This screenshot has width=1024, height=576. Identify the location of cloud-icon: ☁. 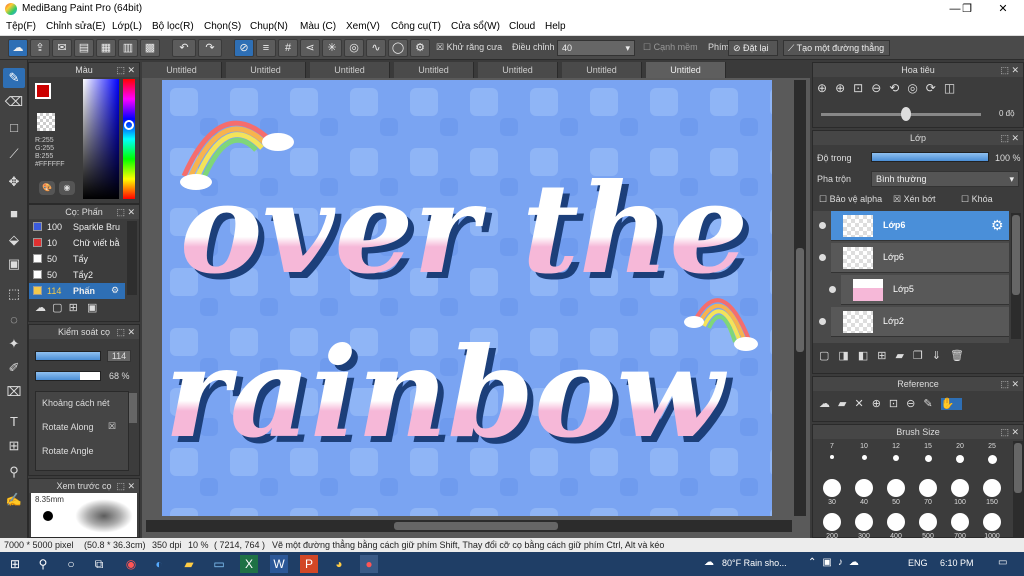
(18, 48).